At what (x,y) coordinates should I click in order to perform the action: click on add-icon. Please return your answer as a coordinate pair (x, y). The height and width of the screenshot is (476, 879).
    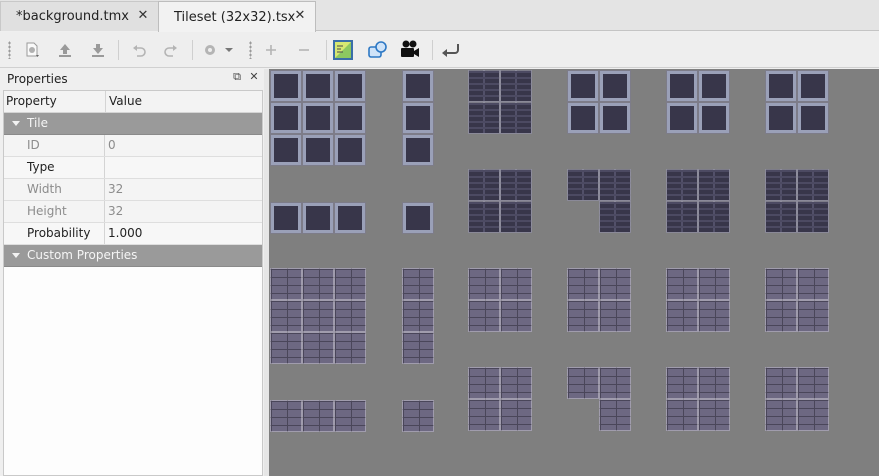
    Looking at the image, I should click on (271, 50).